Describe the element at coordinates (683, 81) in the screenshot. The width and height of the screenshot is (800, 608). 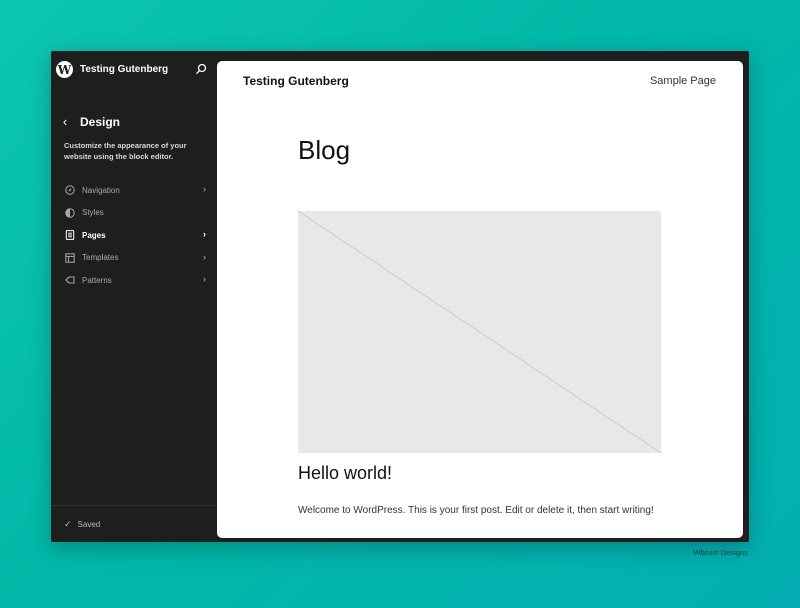
I see `nav-link-sample-page: Sample Page` at that location.